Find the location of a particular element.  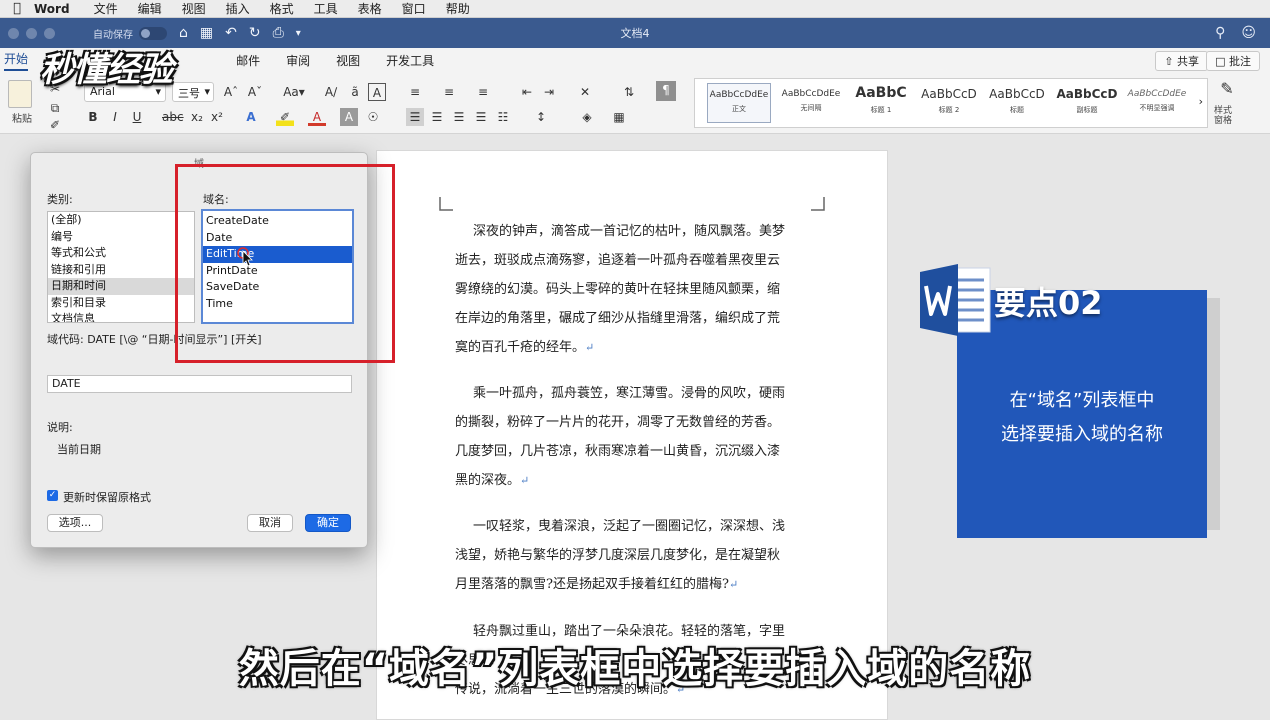

style-heading-2: AaBbCcD 标题 2 is located at coordinates (949, 103).